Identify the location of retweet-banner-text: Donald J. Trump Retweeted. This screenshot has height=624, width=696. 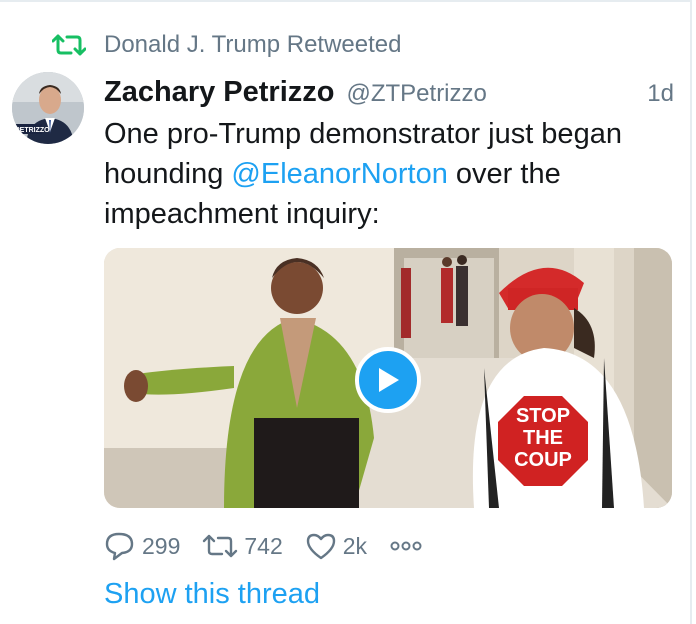
(252, 45).